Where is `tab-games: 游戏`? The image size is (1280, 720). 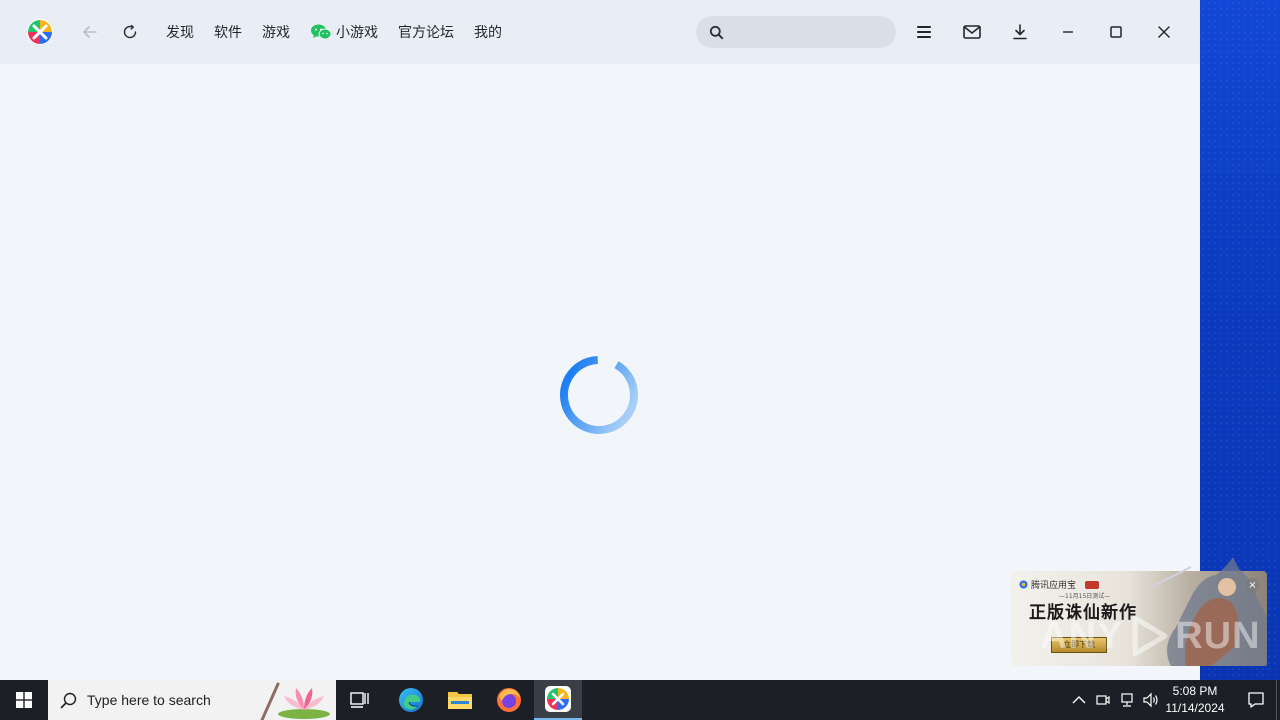
tab-games: 游戏 is located at coordinates (276, 32).